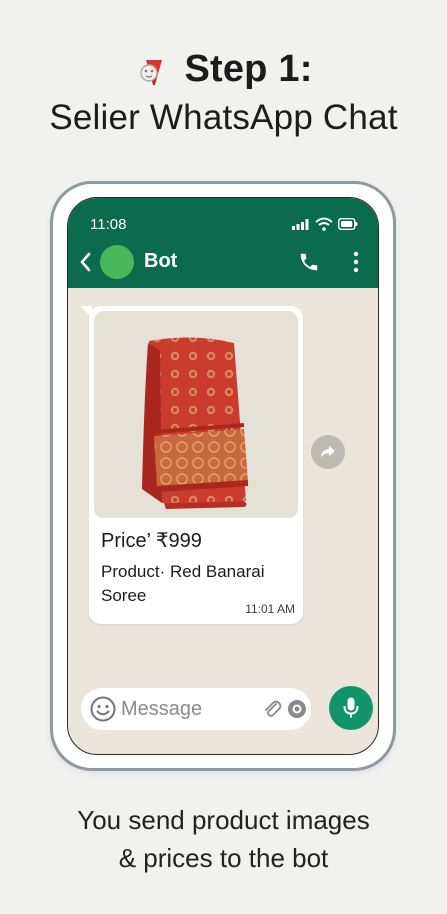  What do you see at coordinates (108, 224) in the screenshot?
I see `status-time: 11:08` at bounding box center [108, 224].